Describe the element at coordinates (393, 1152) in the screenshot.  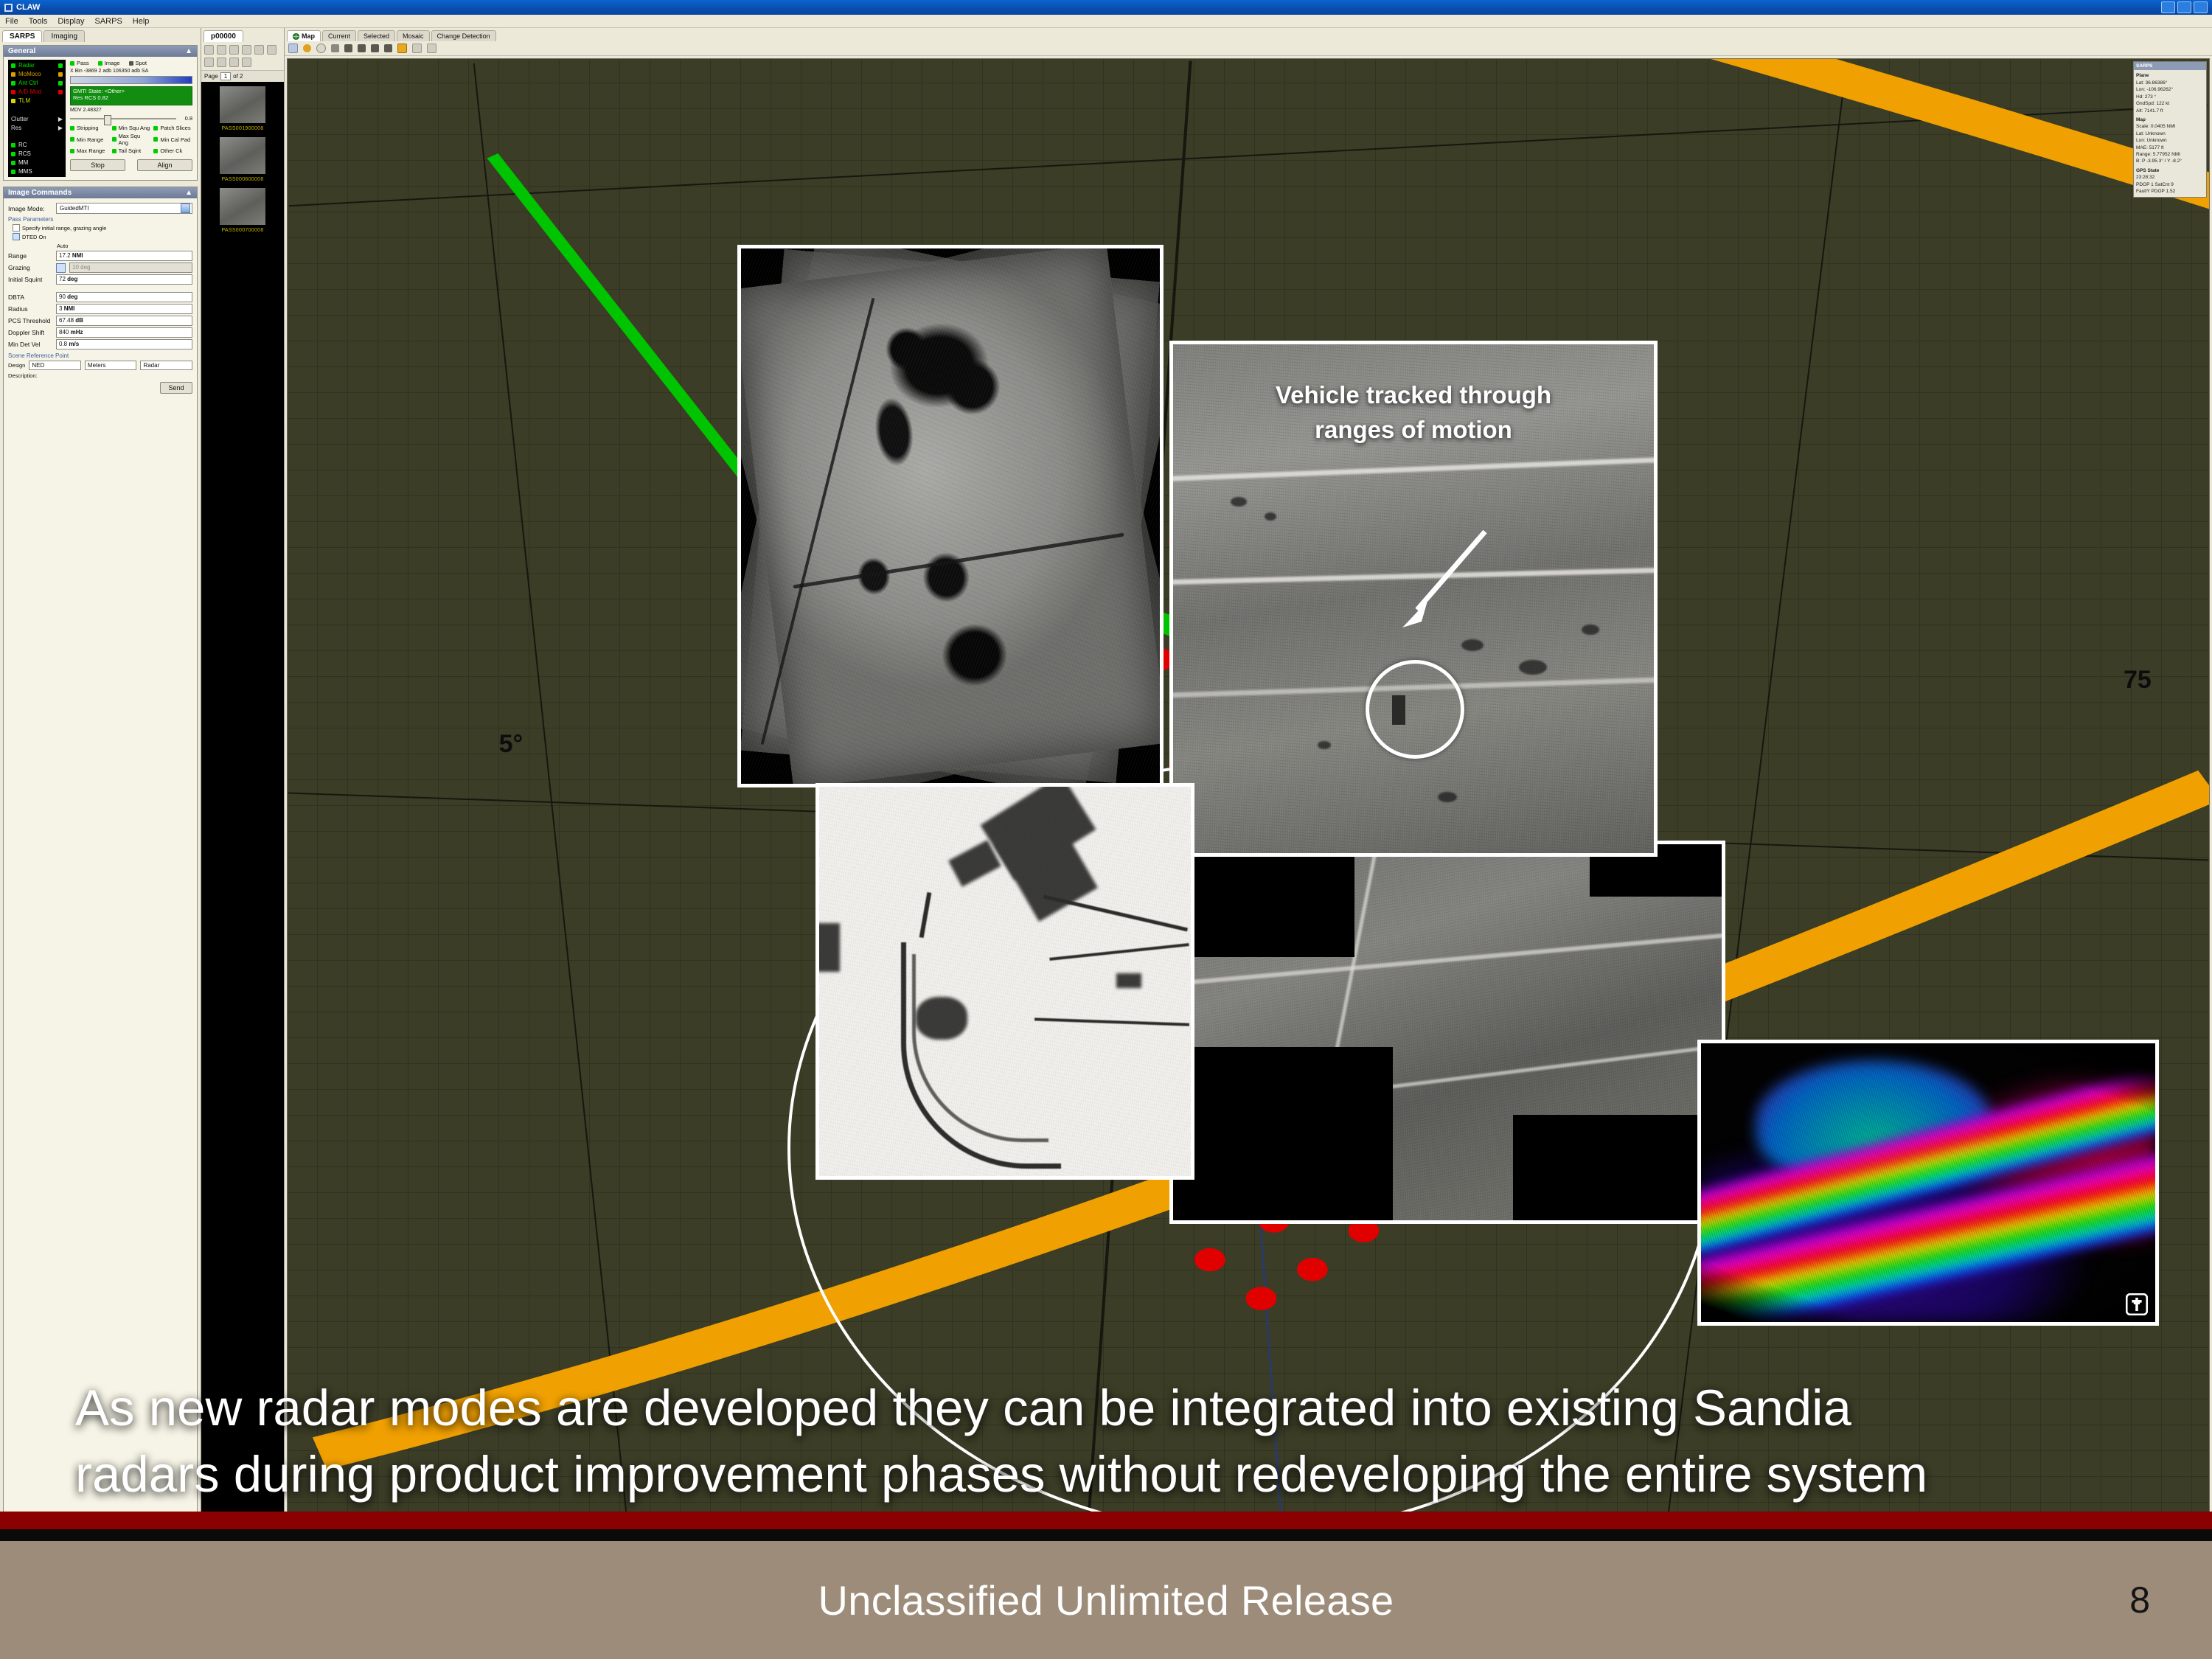
I see `list-item-label: Wide Area Search` at that location.